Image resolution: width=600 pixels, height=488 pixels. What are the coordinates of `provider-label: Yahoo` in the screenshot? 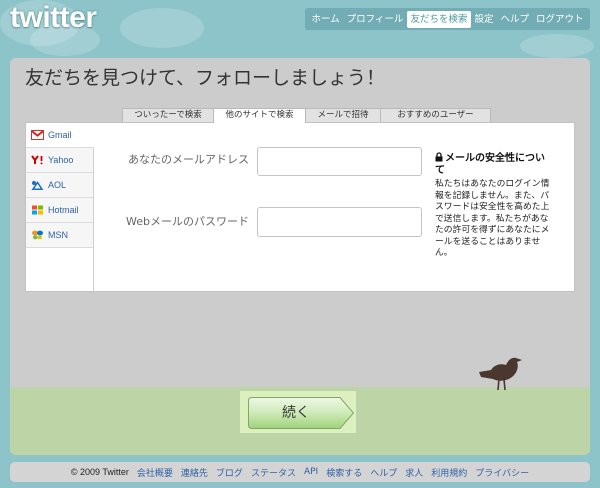 It's located at (61, 160).